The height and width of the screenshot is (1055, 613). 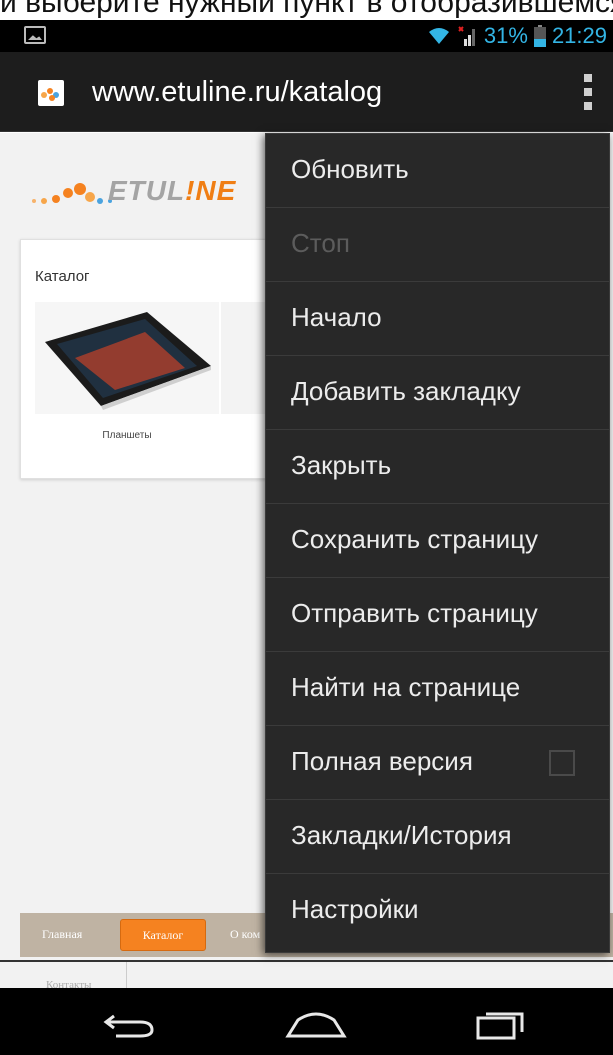 I want to click on recent-apps-icon, so click(x=502, y=1022).